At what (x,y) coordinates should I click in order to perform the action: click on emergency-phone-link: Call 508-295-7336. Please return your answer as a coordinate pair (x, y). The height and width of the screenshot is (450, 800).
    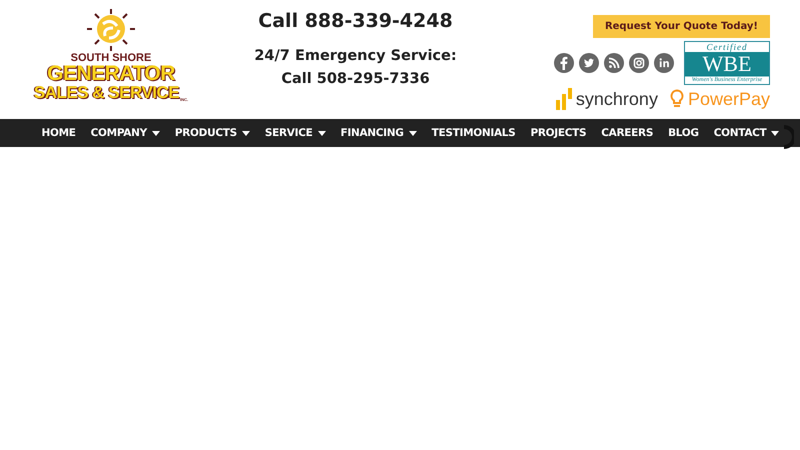
    Looking at the image, I should click on (355, 79).